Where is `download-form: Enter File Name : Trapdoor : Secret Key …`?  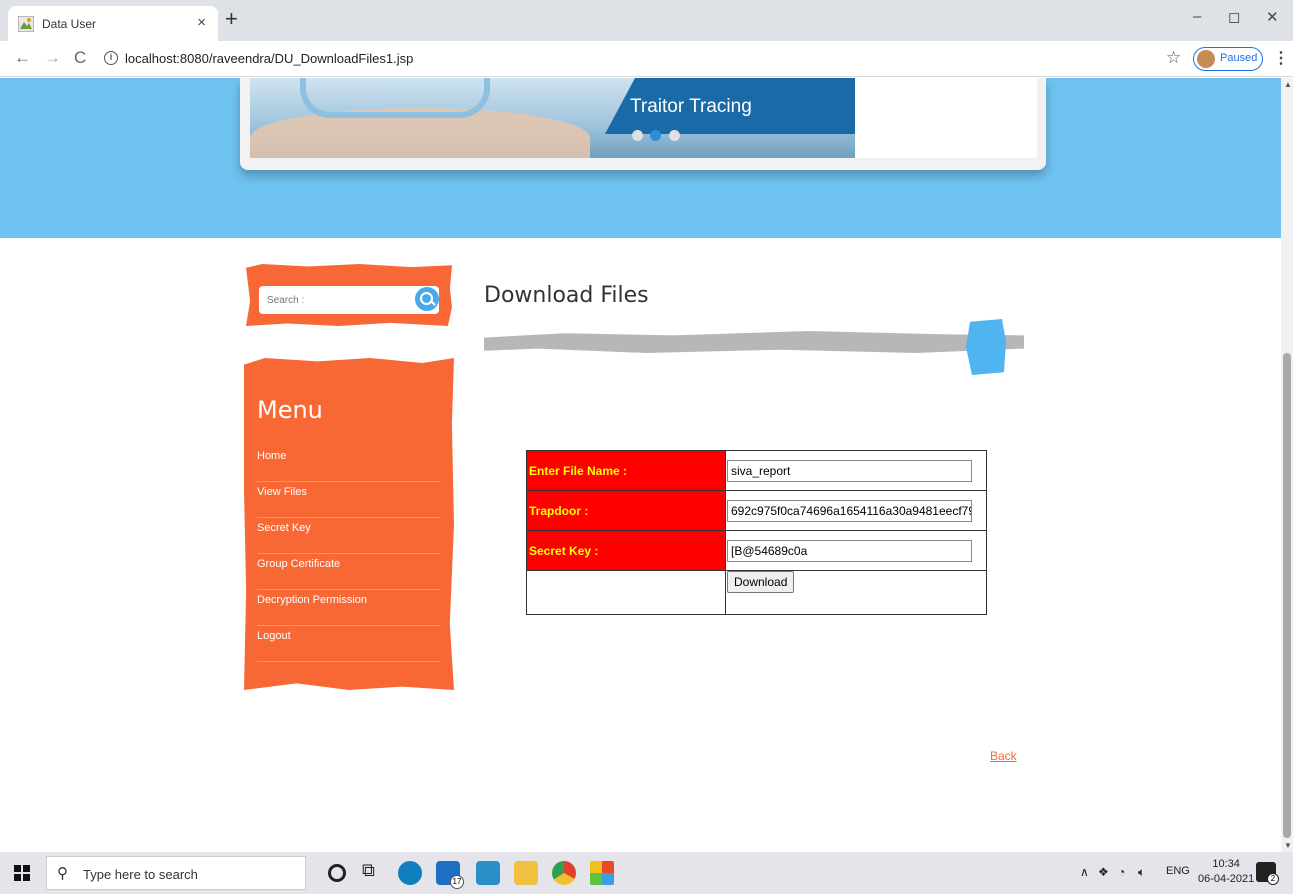 download-form: Enter File Name : Trapdoor : Secret Key … is located at coordinates (756, 532).